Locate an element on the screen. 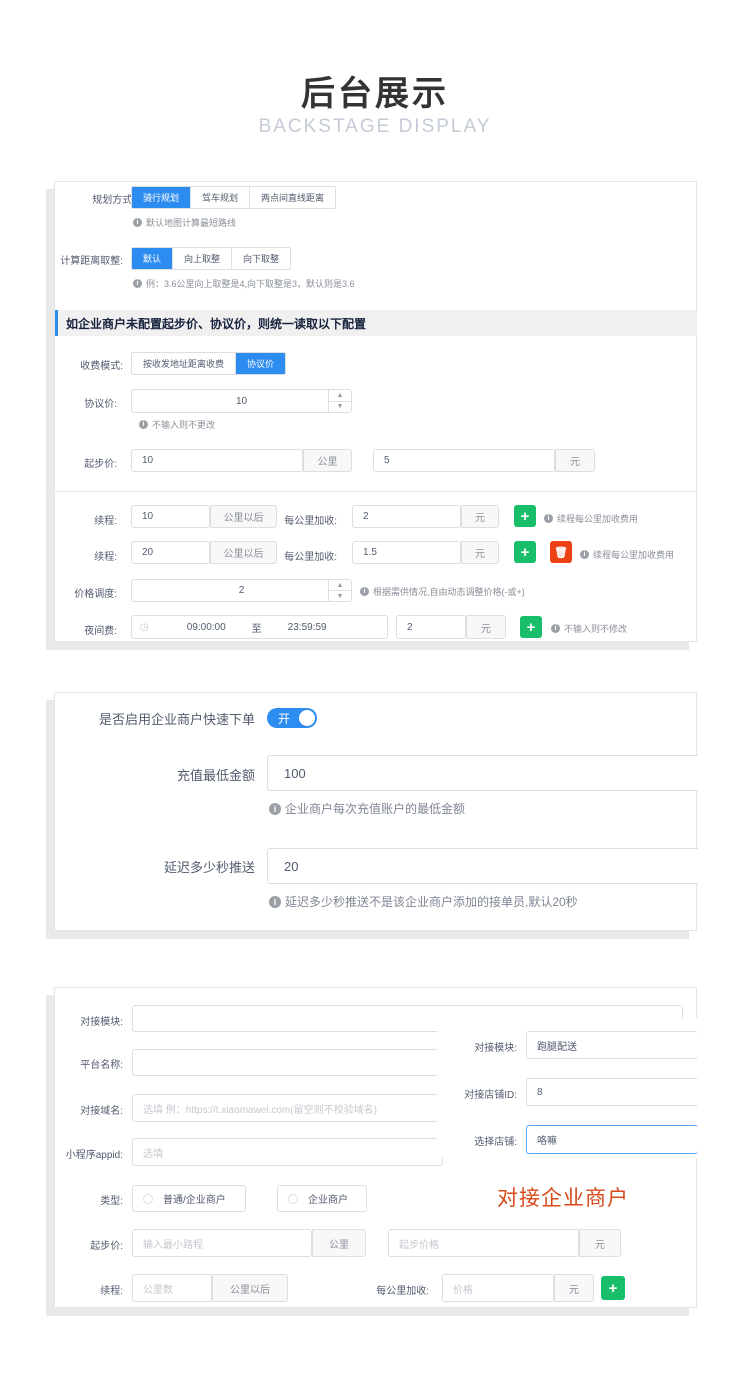 Image resolution: width=750 pixels, height=1381 pixels. km-after-addon-2: 公里以后 is located at coordinates (243, 552).